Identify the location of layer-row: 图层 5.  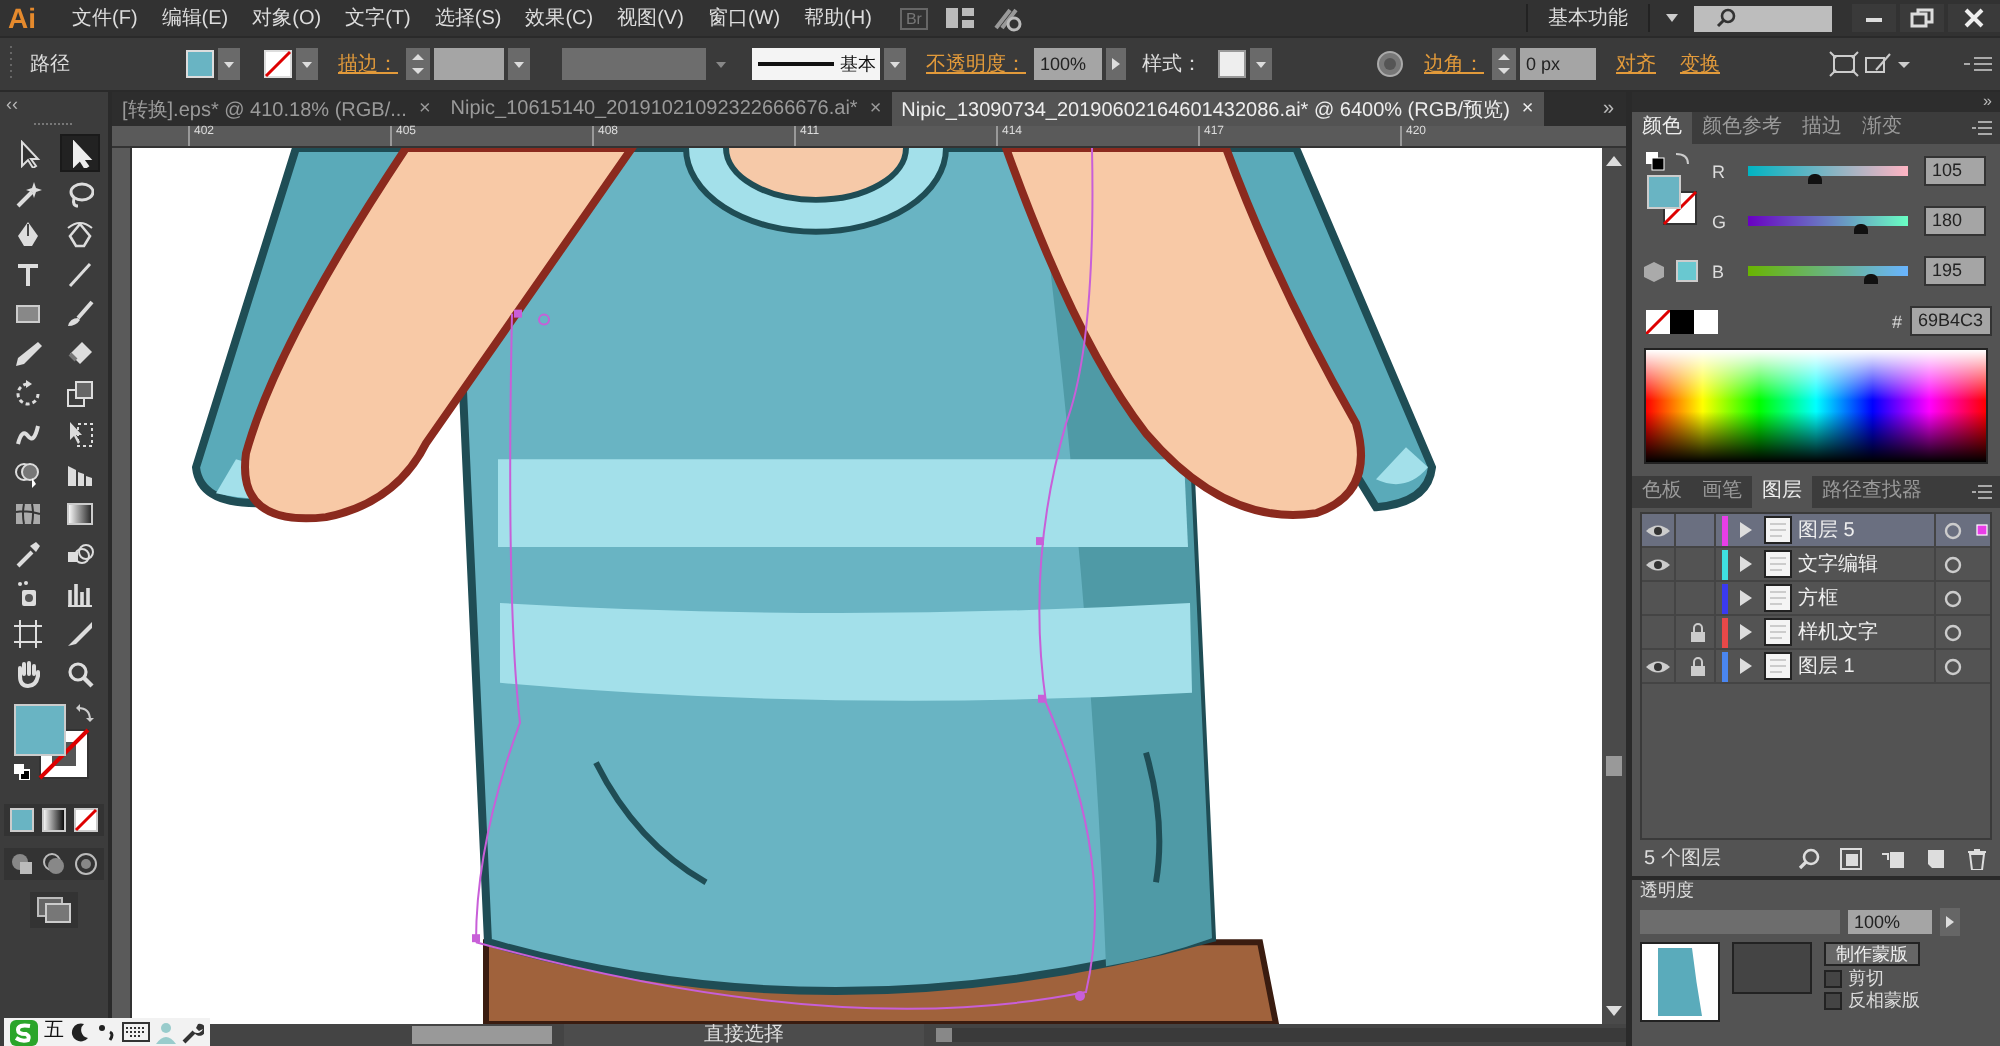
(1816, 531).